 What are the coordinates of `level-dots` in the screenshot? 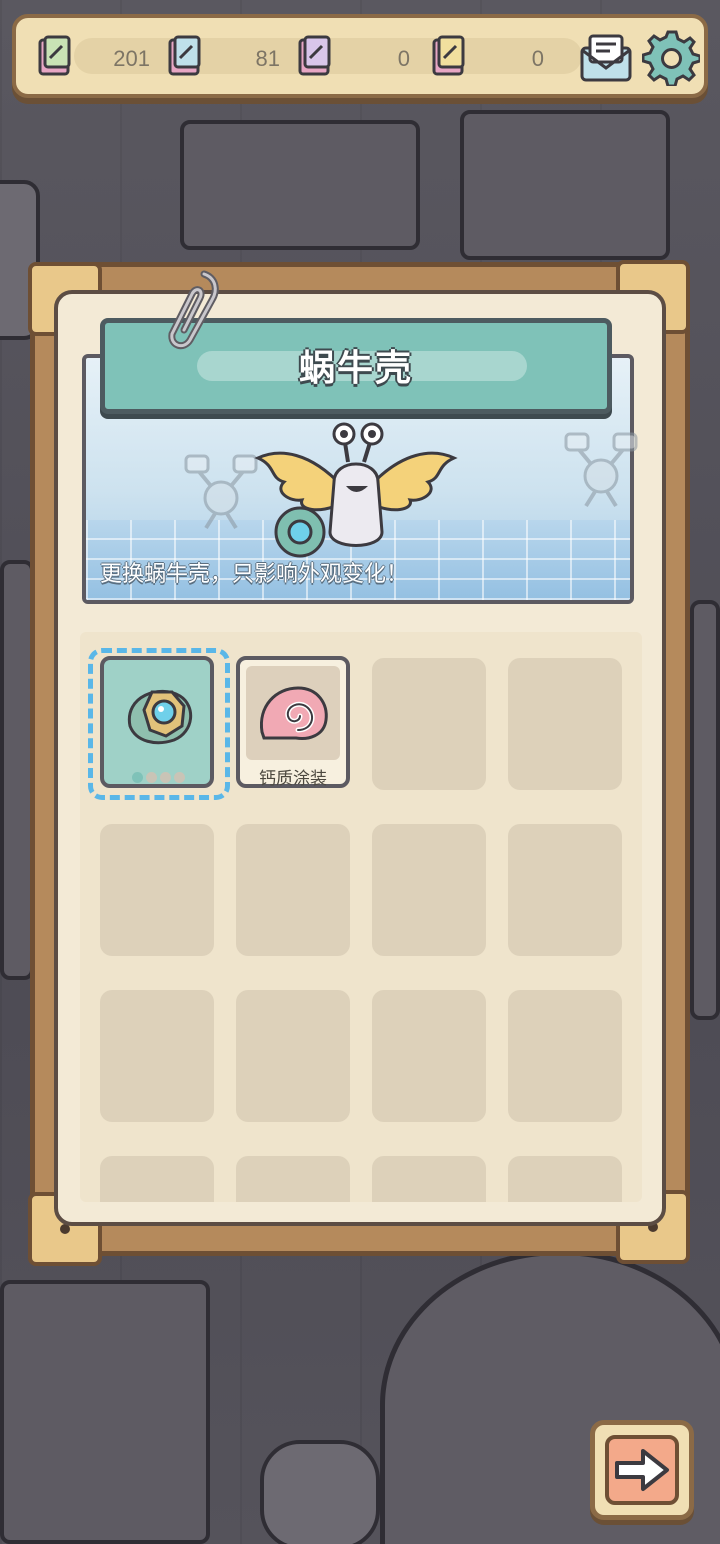 It's located at (162, 775).